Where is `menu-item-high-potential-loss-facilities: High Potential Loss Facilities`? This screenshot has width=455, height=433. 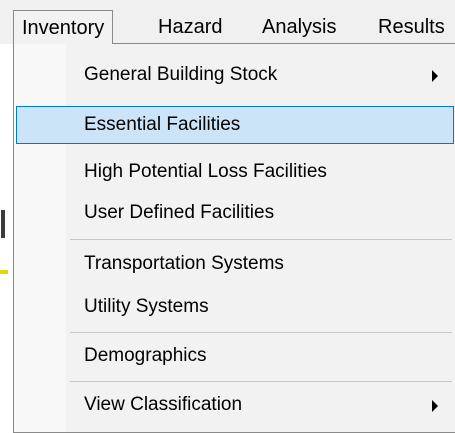
menu-item-high-potential-loss-facilities: High Potential Loss Facilities is located at coordinates (235, 172).